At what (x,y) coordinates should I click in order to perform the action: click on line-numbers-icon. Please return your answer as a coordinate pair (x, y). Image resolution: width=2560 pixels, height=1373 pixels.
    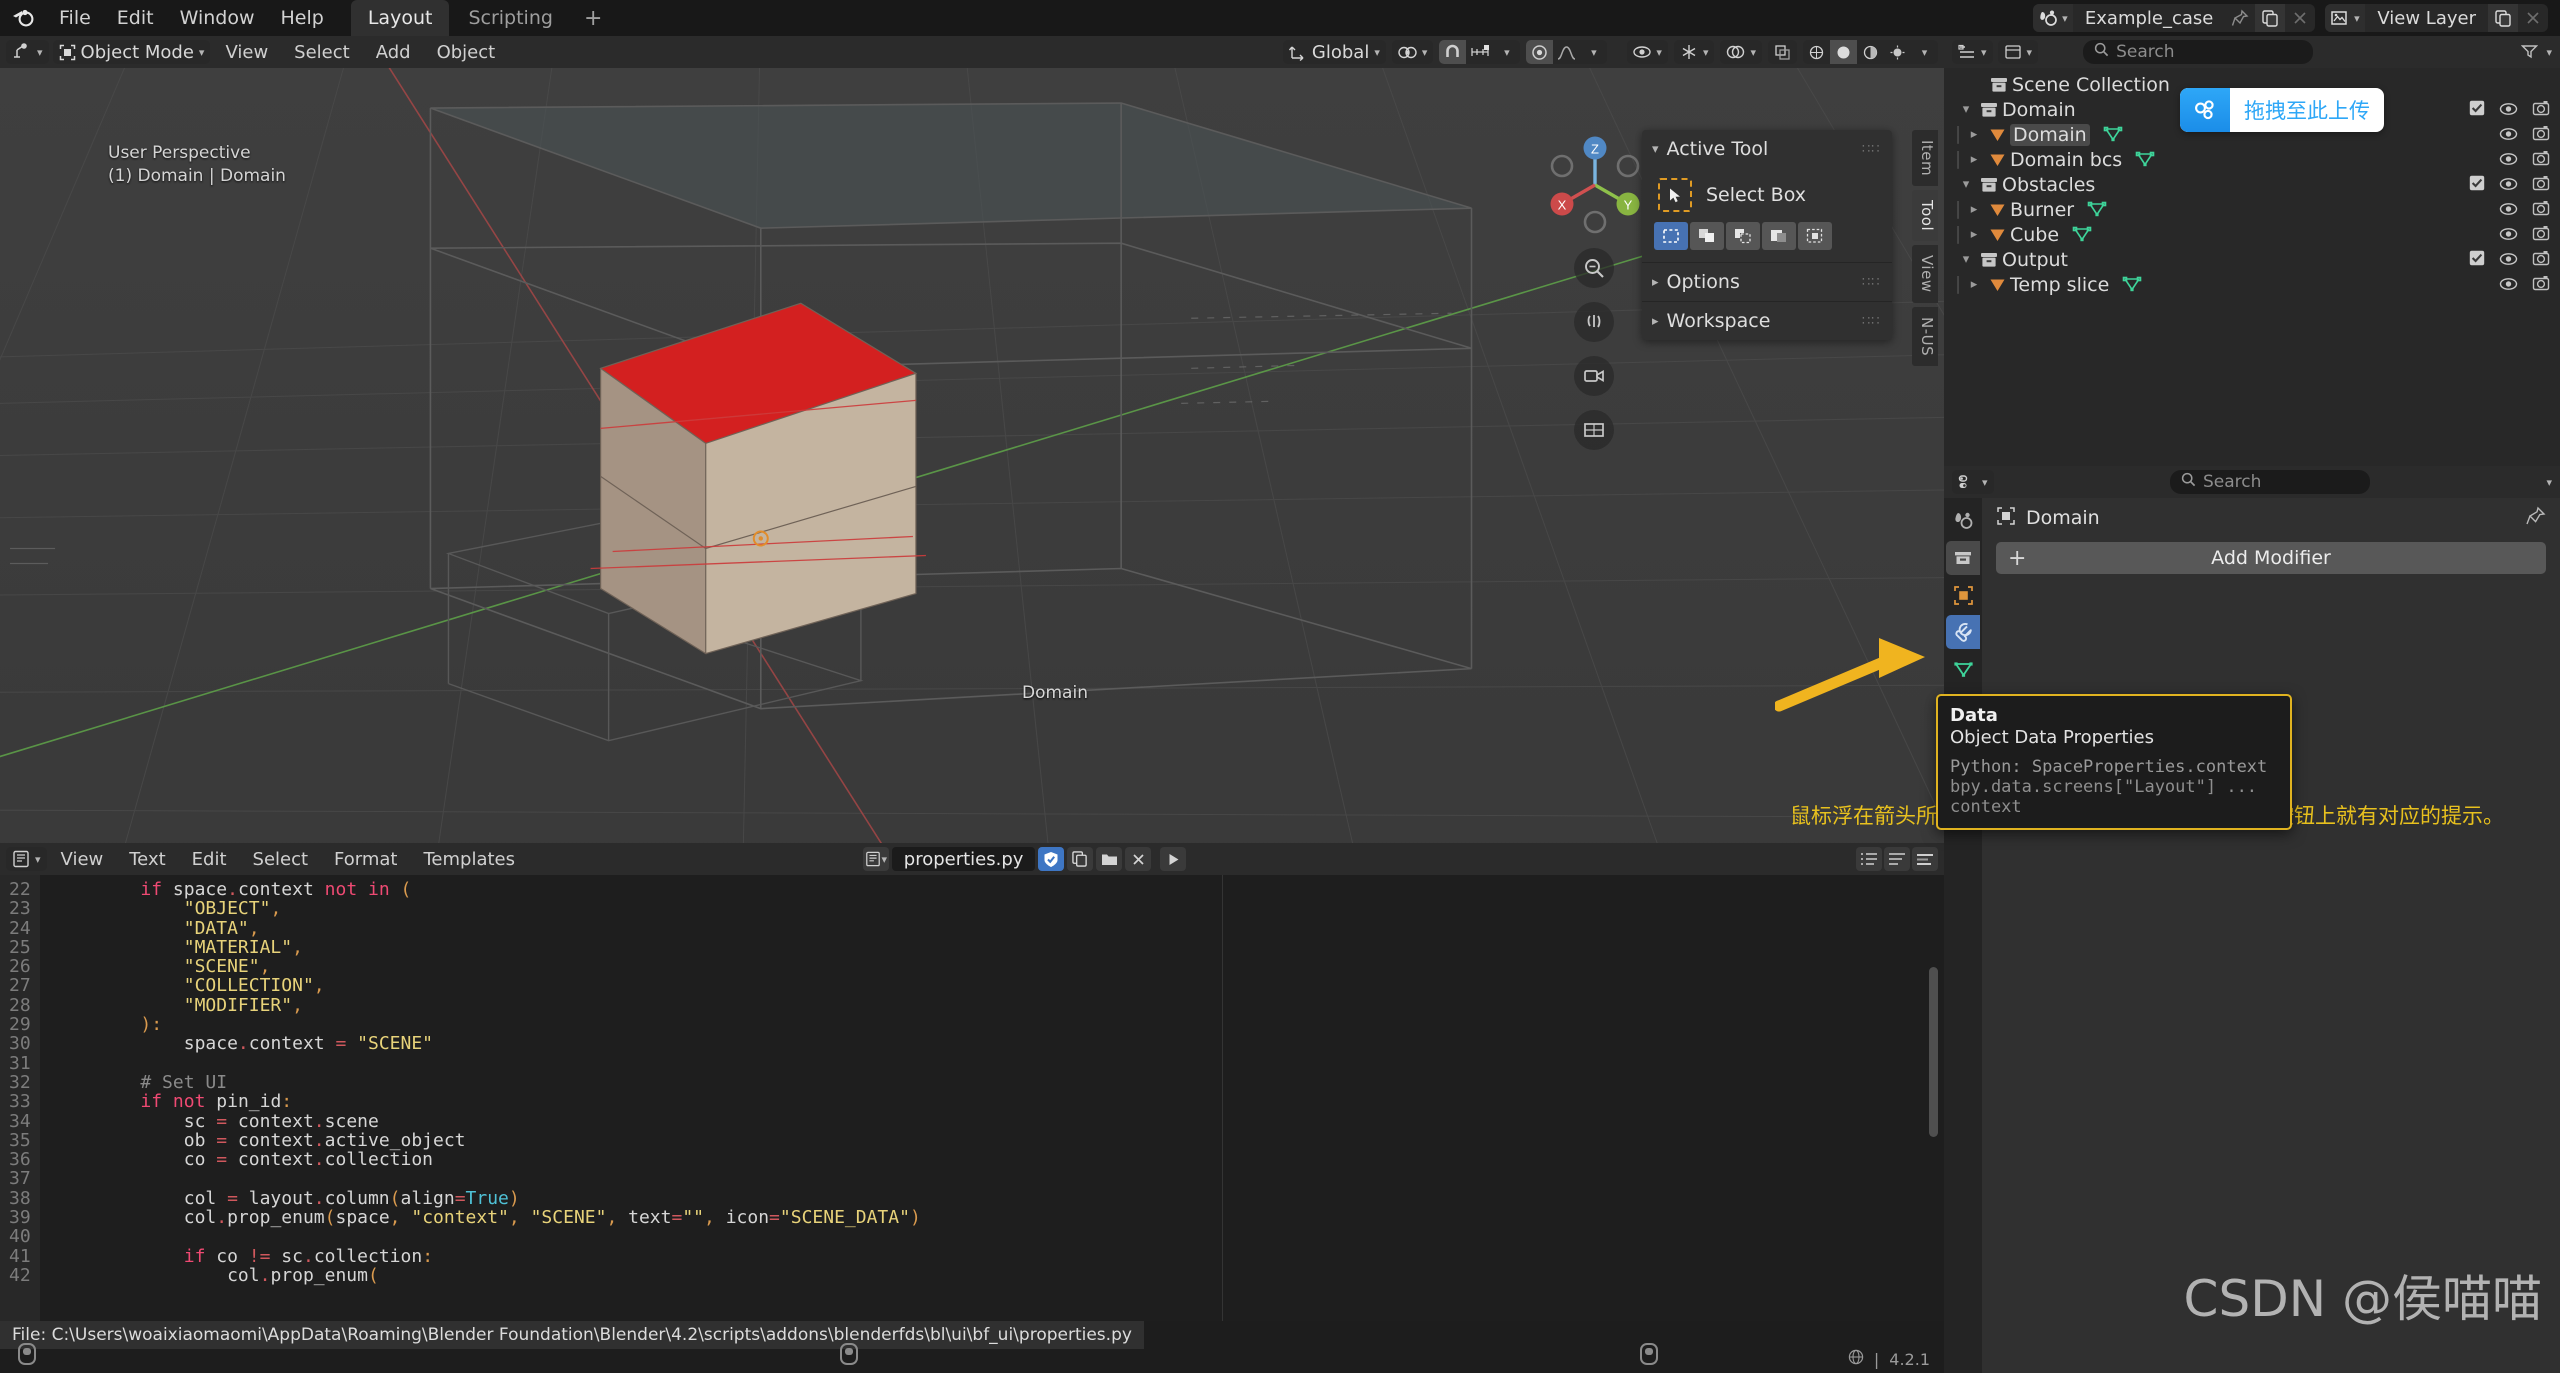
    Looking at the image, I should click on (1869, 859).